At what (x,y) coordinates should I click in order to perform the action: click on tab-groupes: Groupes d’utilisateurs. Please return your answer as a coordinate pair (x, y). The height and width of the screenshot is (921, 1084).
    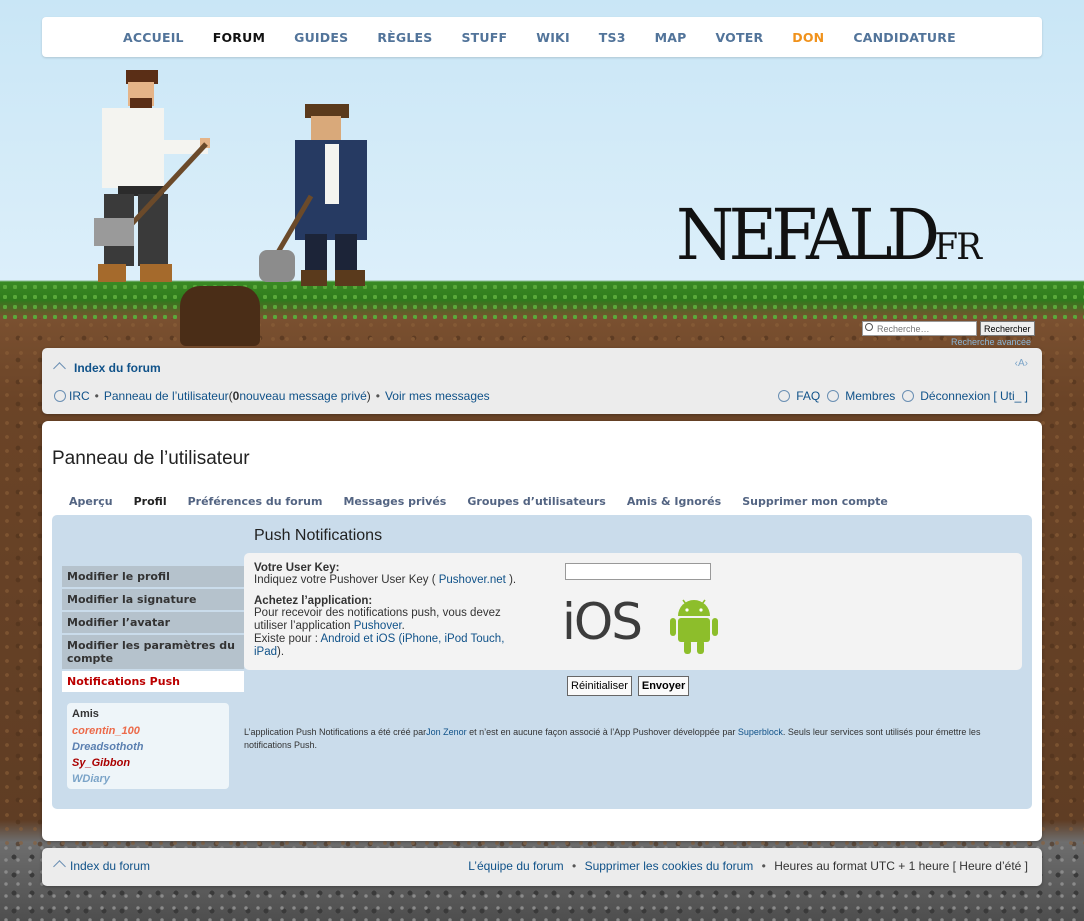
    Looking at the image, I should click on (536, 501).